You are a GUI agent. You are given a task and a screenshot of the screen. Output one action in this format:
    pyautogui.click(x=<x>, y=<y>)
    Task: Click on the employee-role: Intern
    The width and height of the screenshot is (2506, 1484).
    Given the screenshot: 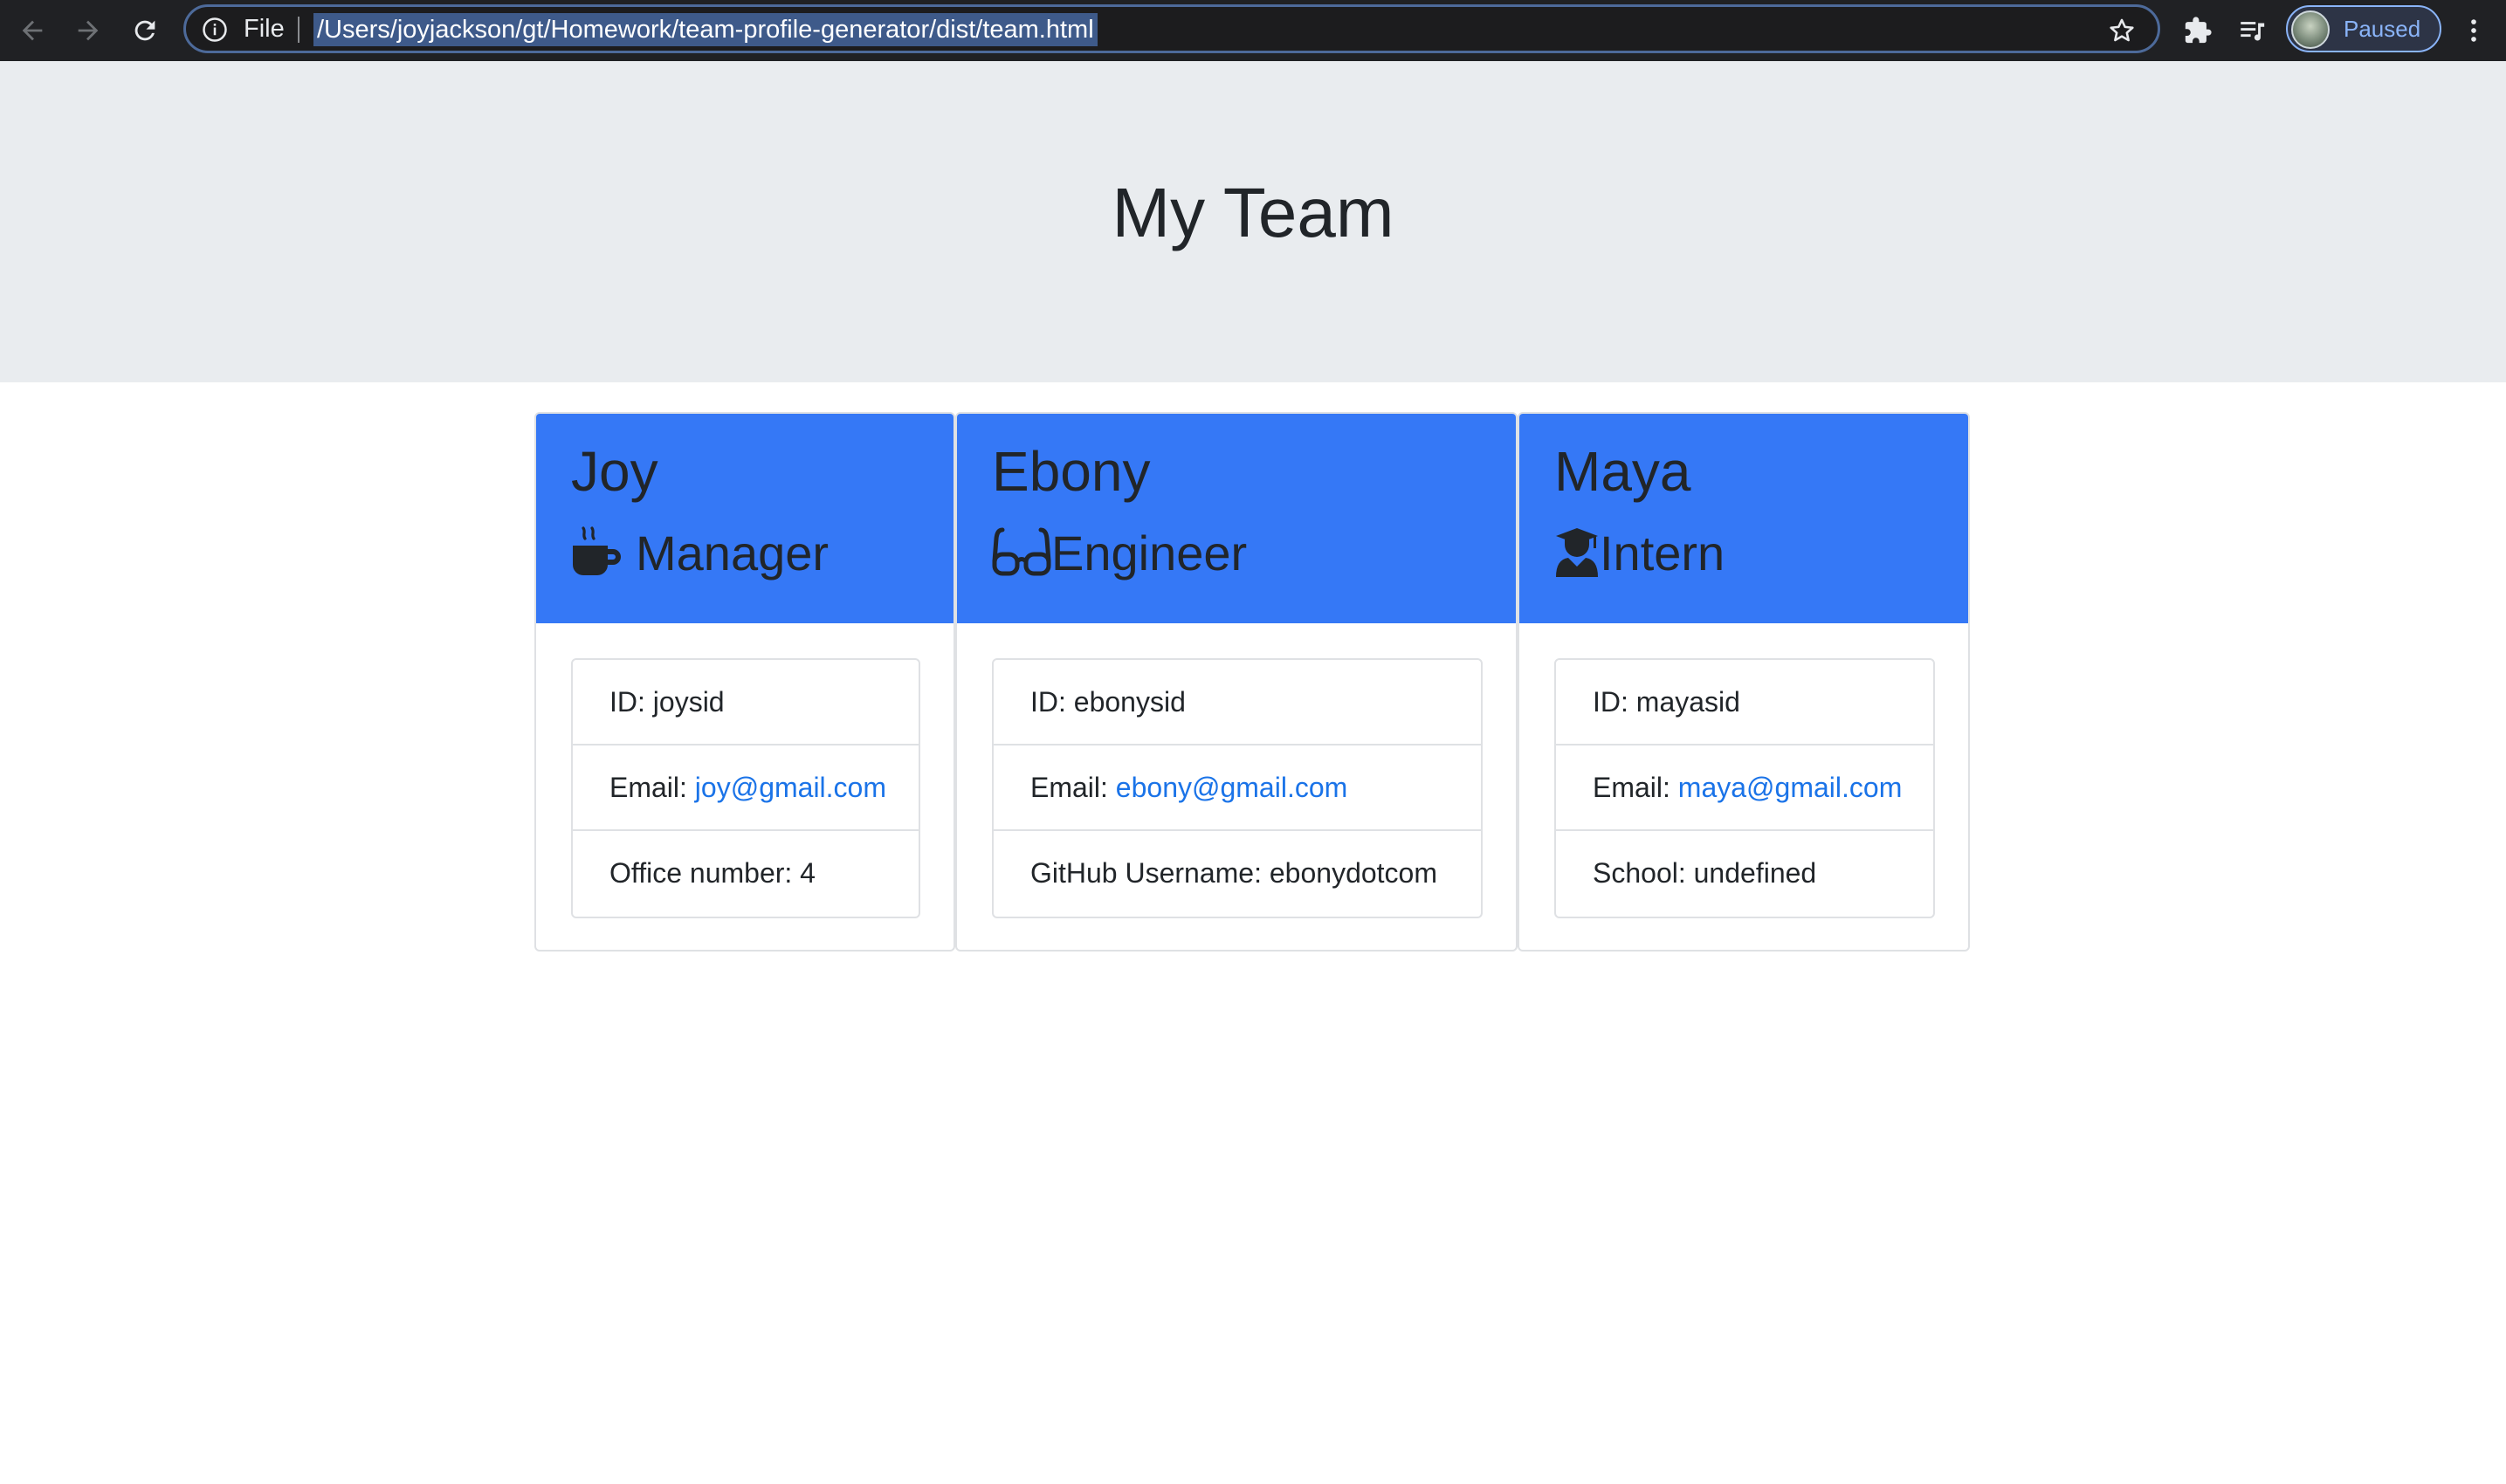 What is the action you would take?
    pyautogui.click(x=1639, y=553)
    